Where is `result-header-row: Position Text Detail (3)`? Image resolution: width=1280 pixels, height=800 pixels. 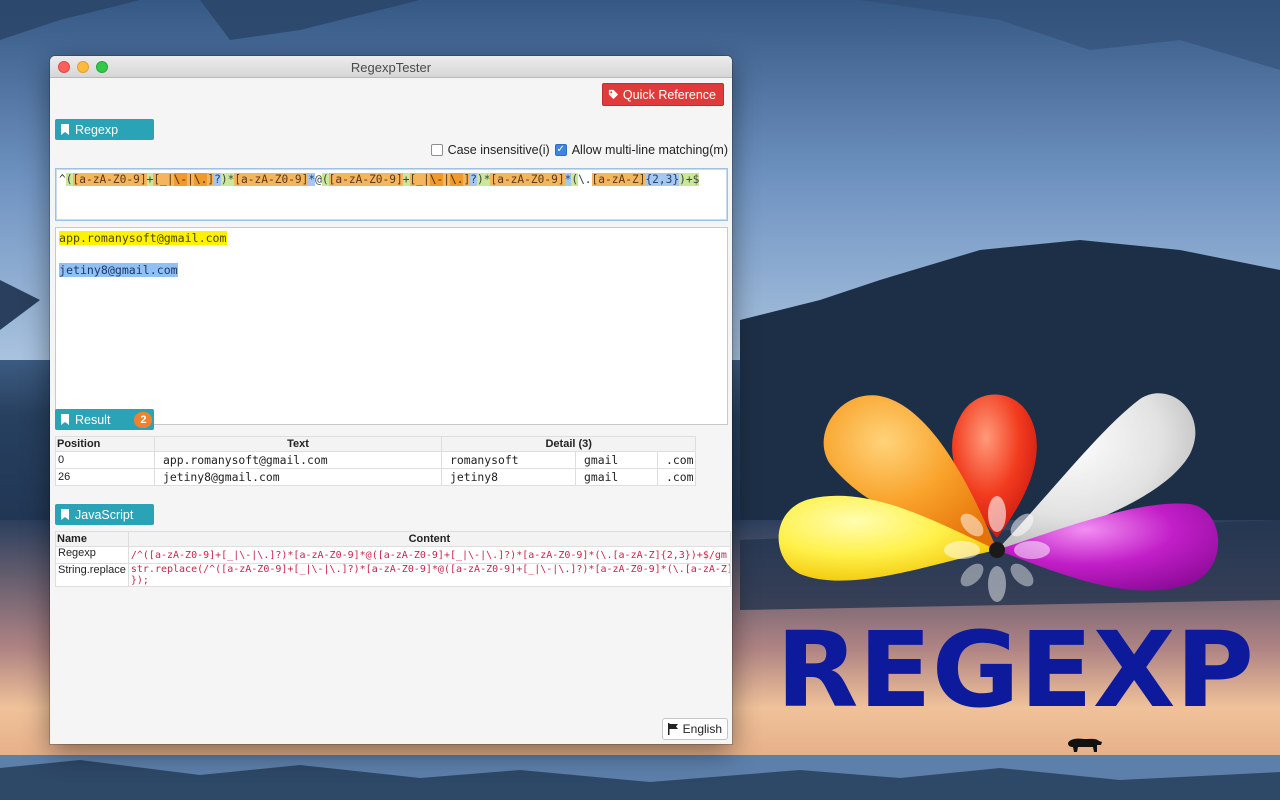
result-header-row: Position Text Detail (3) is located at coordinates (376, 444).